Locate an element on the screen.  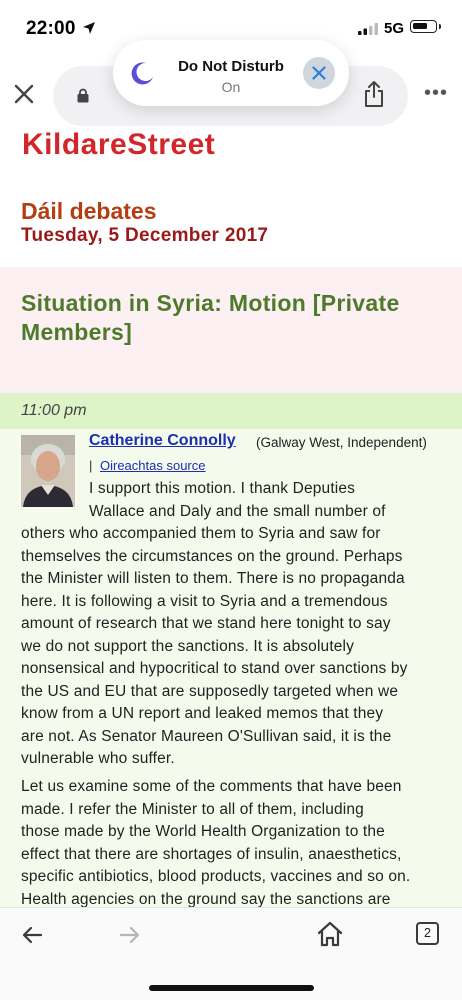
tabs-icon: 2 is located at coordinates (427, 933).